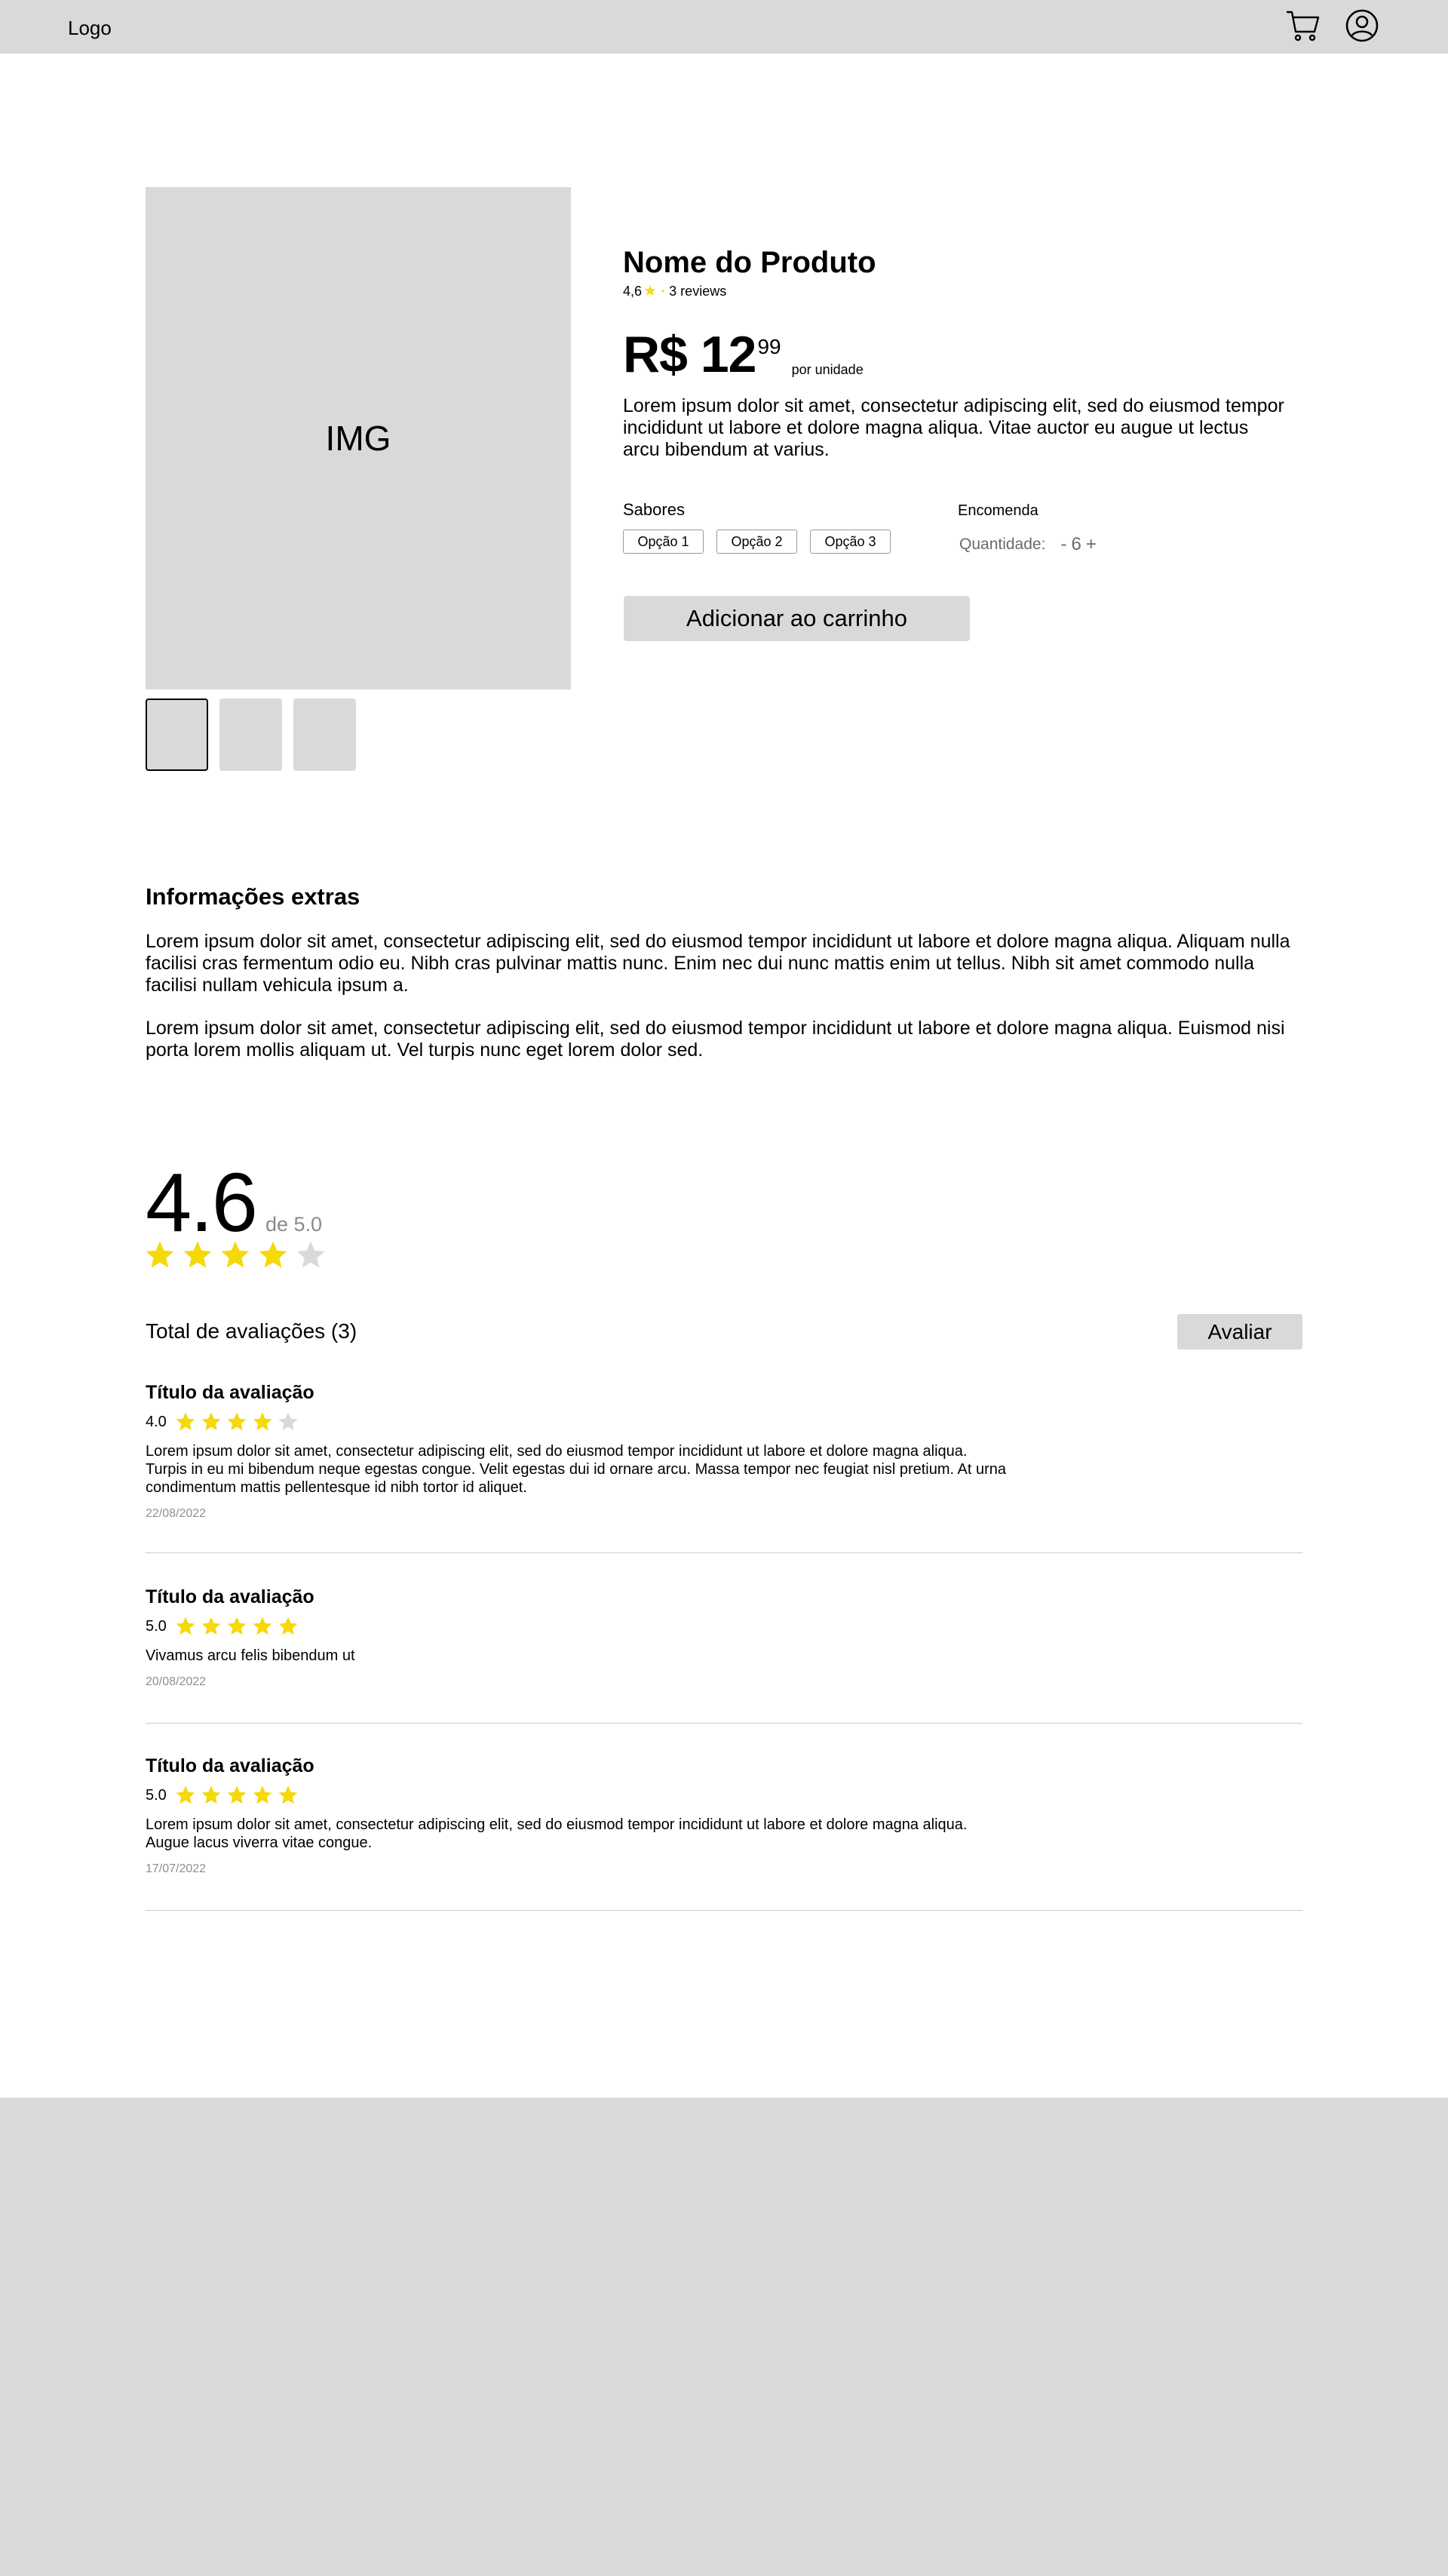 This screenshot has width=1448, height=2576. Describe the element at coordinates (1239, 1331) in the screenshot. I see `rate-button: Avaliar` at that location.